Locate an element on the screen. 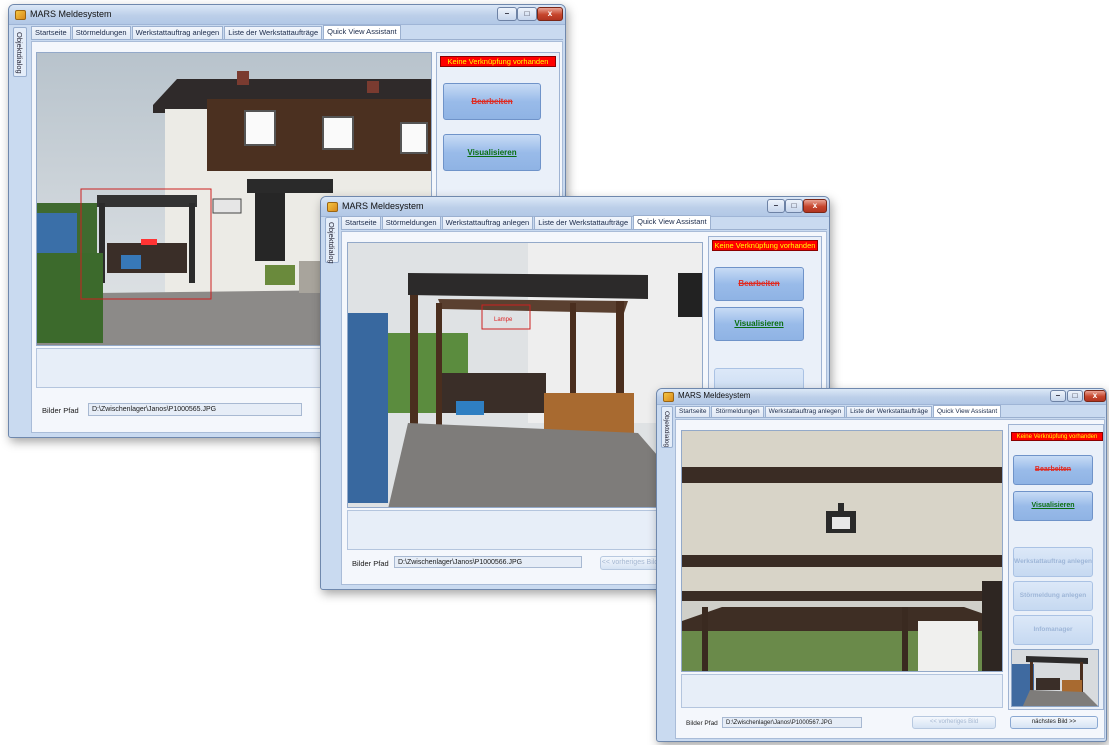 This screenshot has height=745, width=1109. preview-thumbnail is located at coordinates (1055, 678).